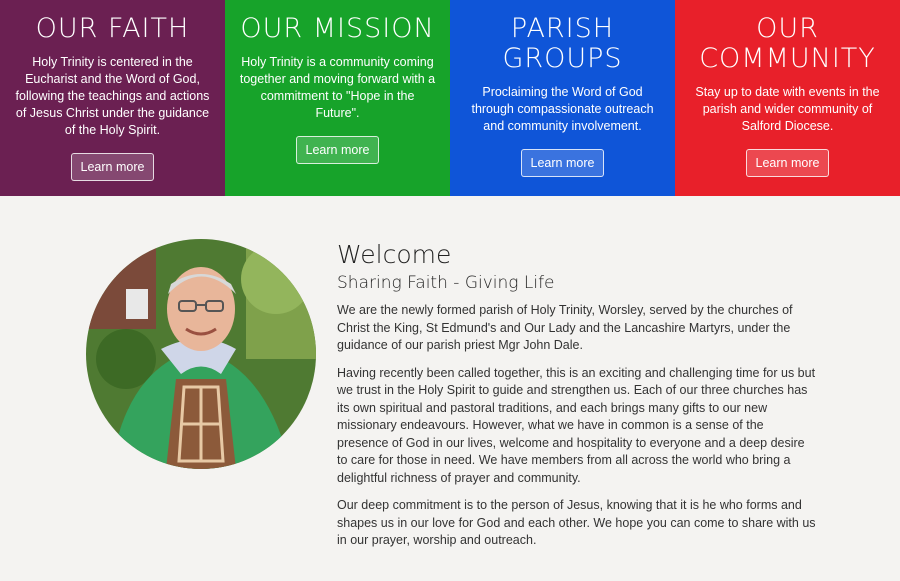 This screenshot has width=900, height=581. I want to click on tile-title: OUR COMMUNITY, so click(787, 43).